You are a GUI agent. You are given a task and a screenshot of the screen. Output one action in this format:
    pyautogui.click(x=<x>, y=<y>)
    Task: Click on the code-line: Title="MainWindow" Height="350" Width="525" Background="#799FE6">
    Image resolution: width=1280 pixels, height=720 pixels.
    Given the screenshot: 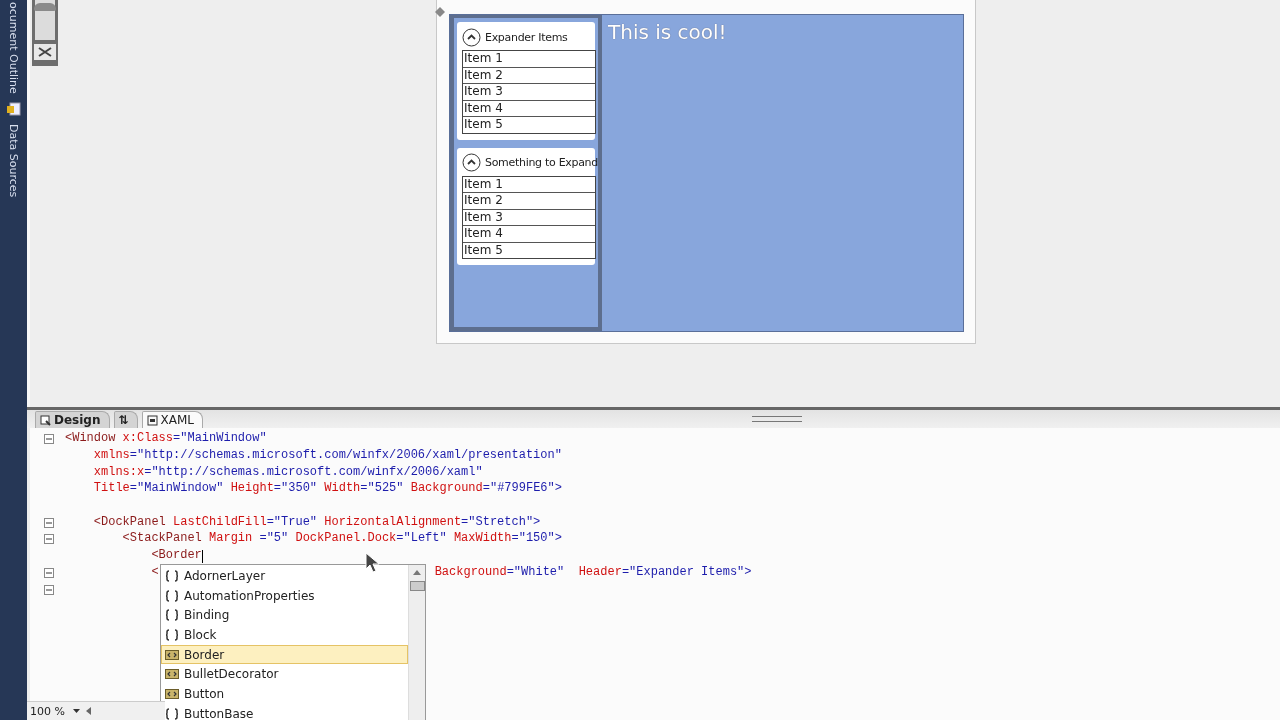 What is the action you would take?
    pyautogui.click(x=327, y=488)
    